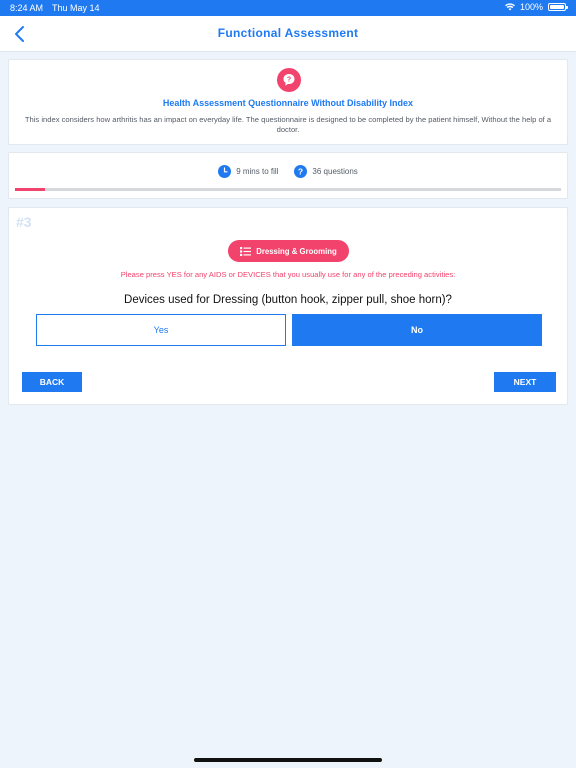  I want to click on back-button: BACK, so click(52, 382).